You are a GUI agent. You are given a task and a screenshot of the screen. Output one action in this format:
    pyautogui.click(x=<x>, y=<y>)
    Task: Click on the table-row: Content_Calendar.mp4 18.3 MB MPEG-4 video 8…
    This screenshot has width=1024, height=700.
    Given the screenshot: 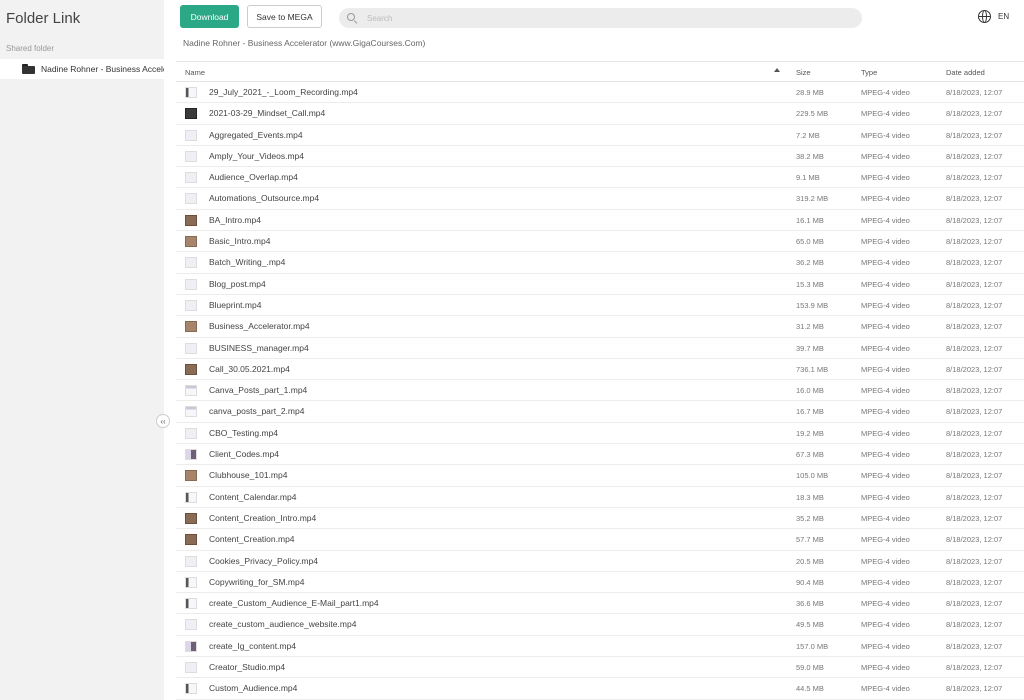 What is the action you would take?
    pyautogui.click(x=600, y=497)
    